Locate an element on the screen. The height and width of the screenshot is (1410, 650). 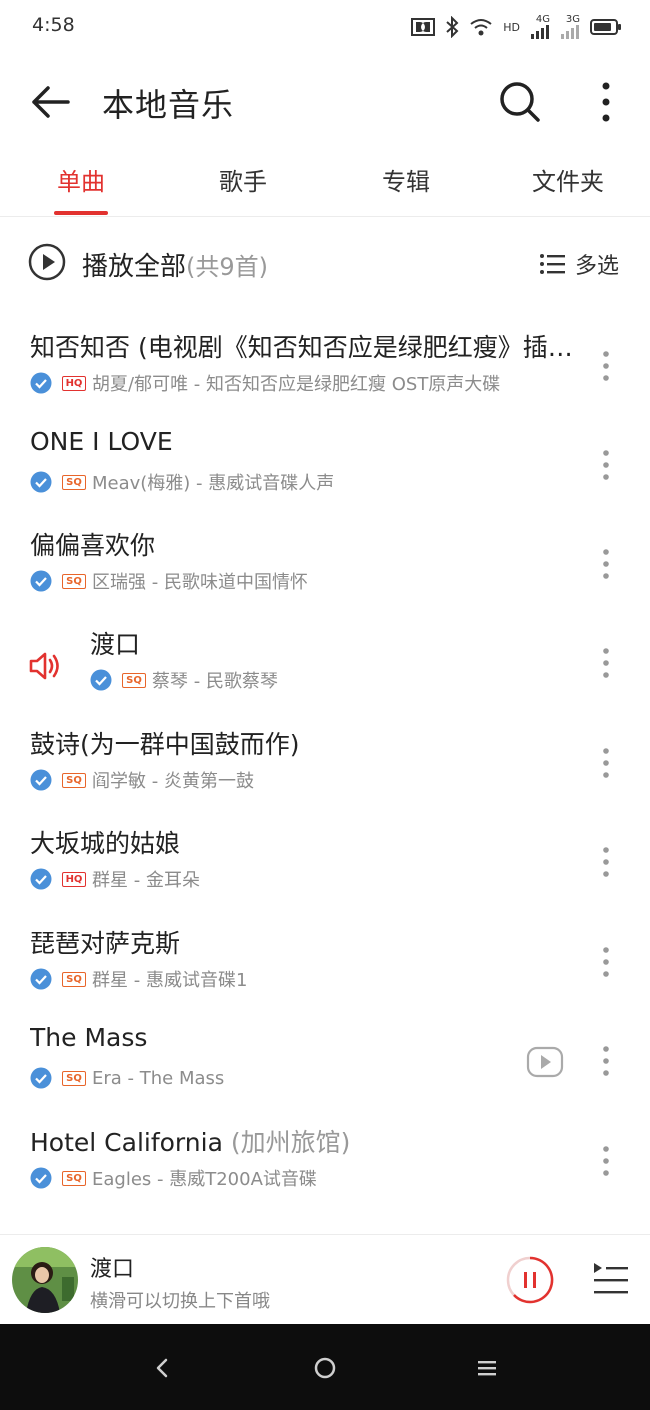
back-arrow-icon is located at coordinates (51, 102).